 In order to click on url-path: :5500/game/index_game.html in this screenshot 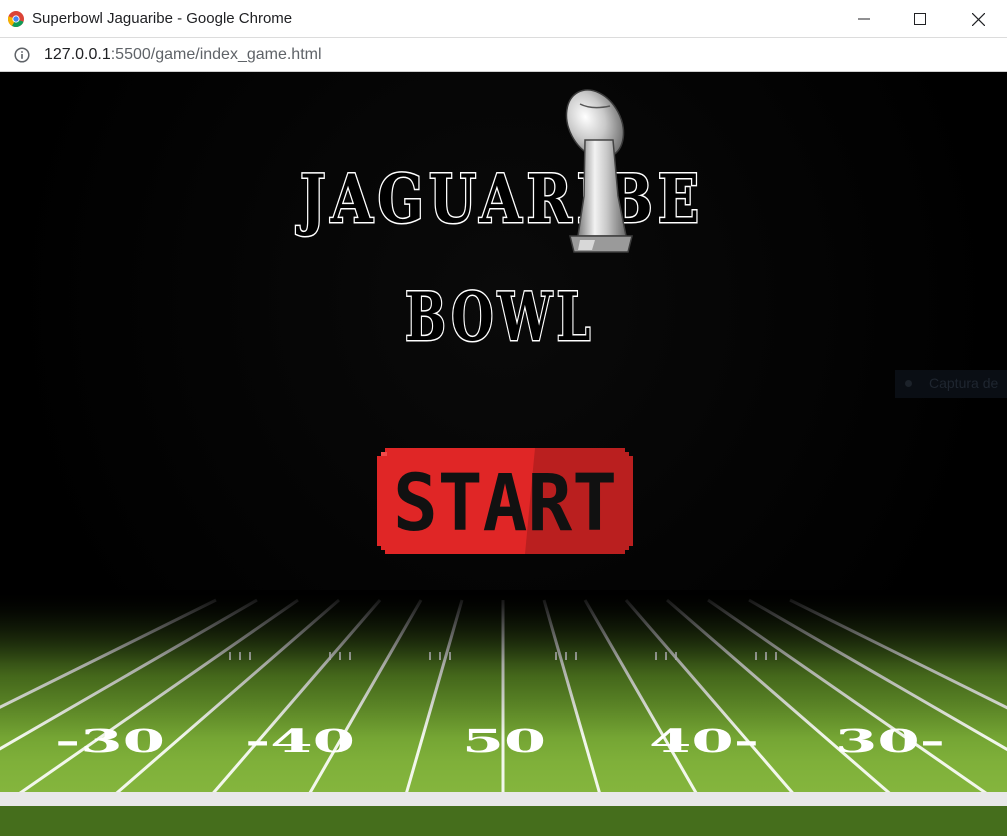, I will do `click(216, 54)`.